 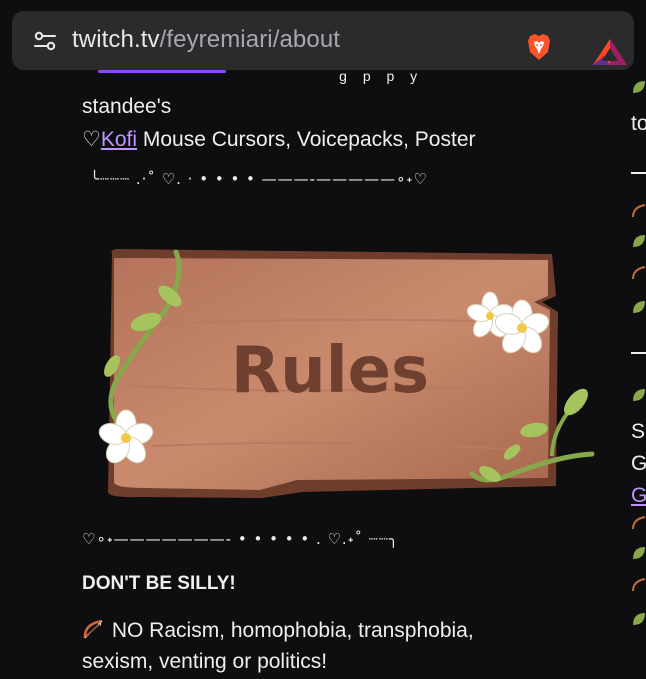 I want to click on standees-text: standee's, so click(x=127, y=106).